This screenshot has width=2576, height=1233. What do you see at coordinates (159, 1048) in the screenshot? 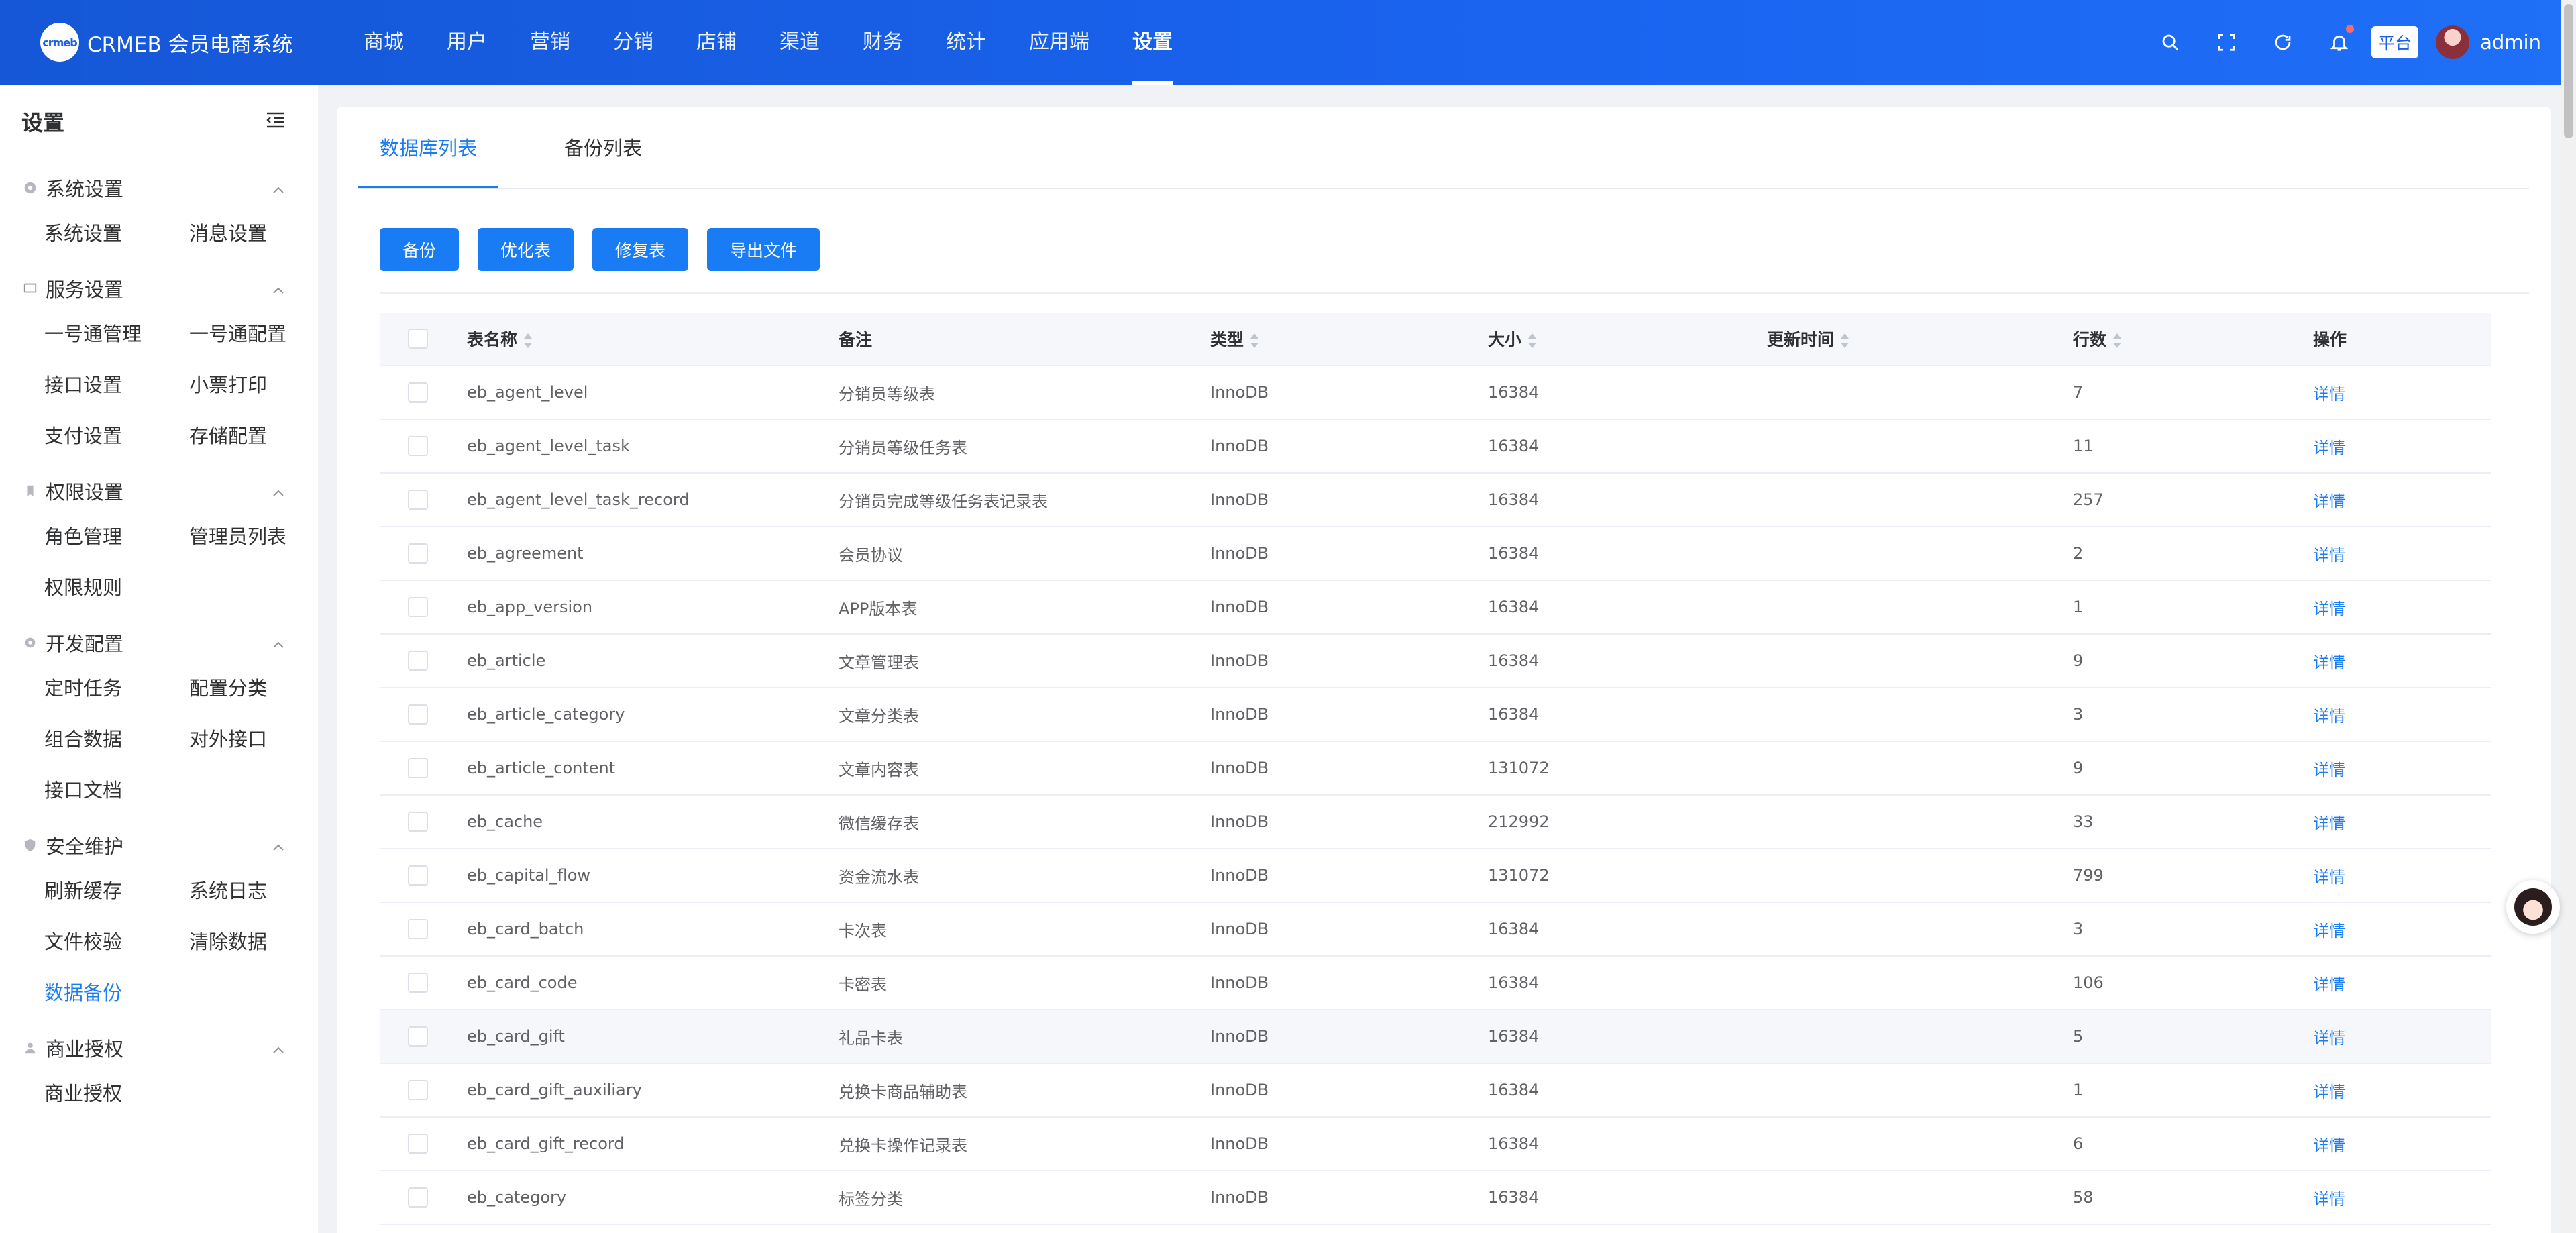
I see `sidebar-group-5: 商业授权` at bounding box center [159, 1048].